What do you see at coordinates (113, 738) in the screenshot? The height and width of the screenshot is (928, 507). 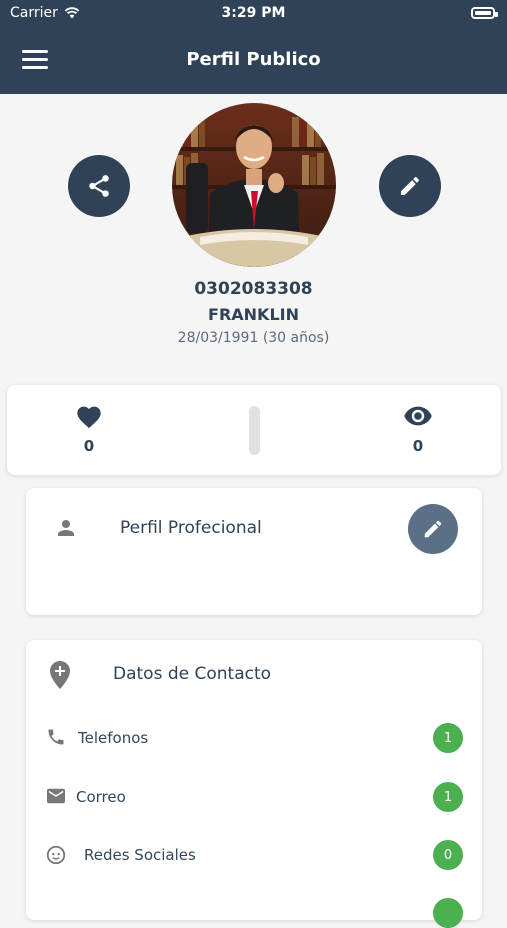 I see `contact-row-label: Telefonos` at bounding box center [113, 738].